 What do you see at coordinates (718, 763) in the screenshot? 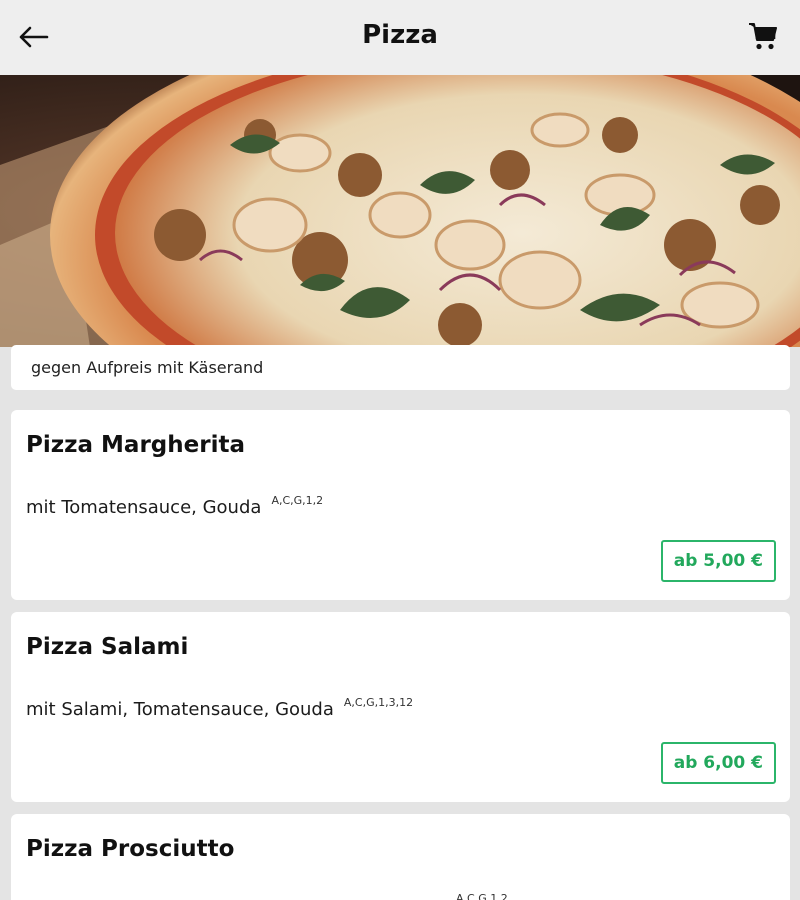
I see `price-button: ab 6,00 €` at bounding box center [718, 763].